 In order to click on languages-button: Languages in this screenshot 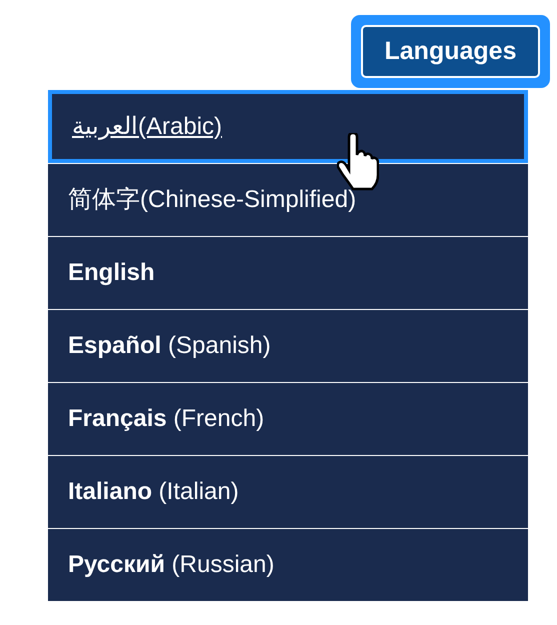, I will do `click(450, 51)`.